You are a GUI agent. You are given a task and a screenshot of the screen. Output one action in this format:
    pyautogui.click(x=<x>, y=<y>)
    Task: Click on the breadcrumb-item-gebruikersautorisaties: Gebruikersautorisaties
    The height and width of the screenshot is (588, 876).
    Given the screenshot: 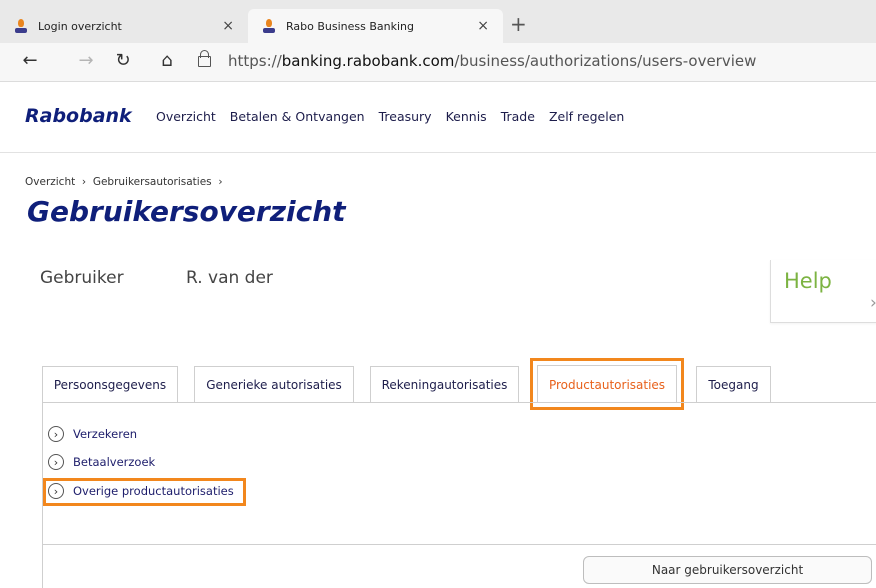 What is the action you would take?
    pyautogui.click(x=152, y=182)
    